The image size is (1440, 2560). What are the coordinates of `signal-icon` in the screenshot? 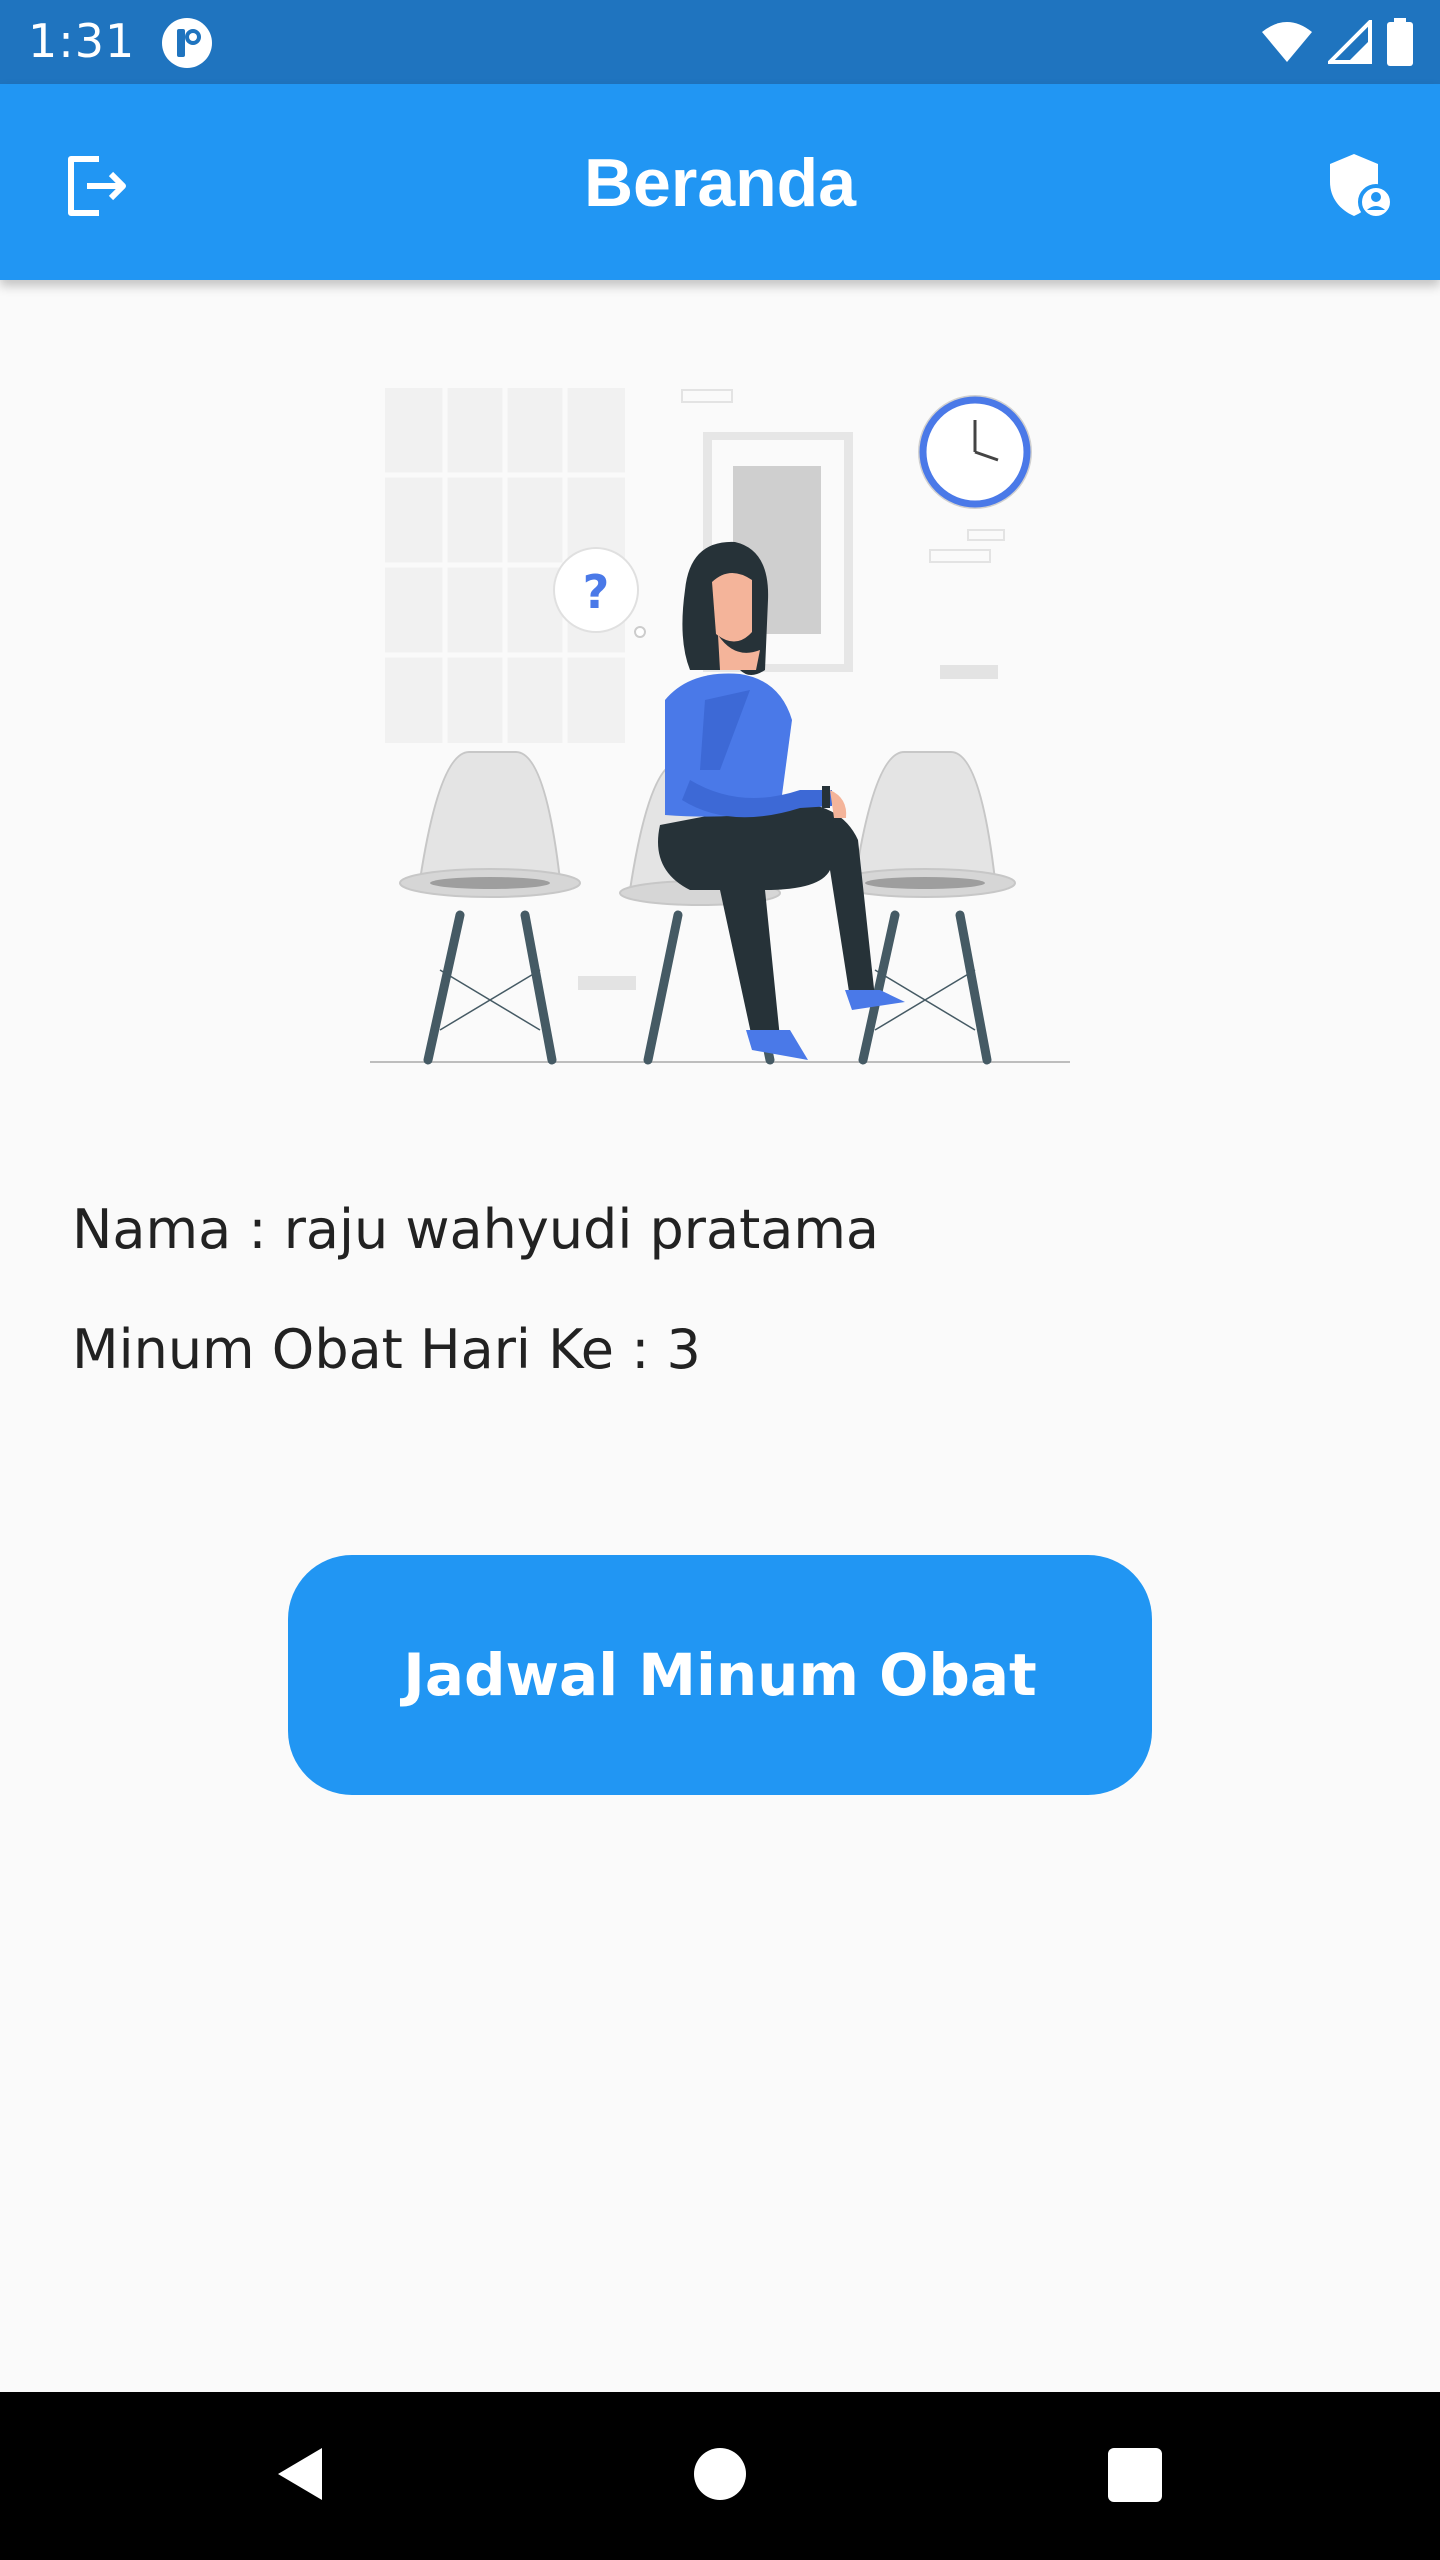 It's located at (1350, 42).